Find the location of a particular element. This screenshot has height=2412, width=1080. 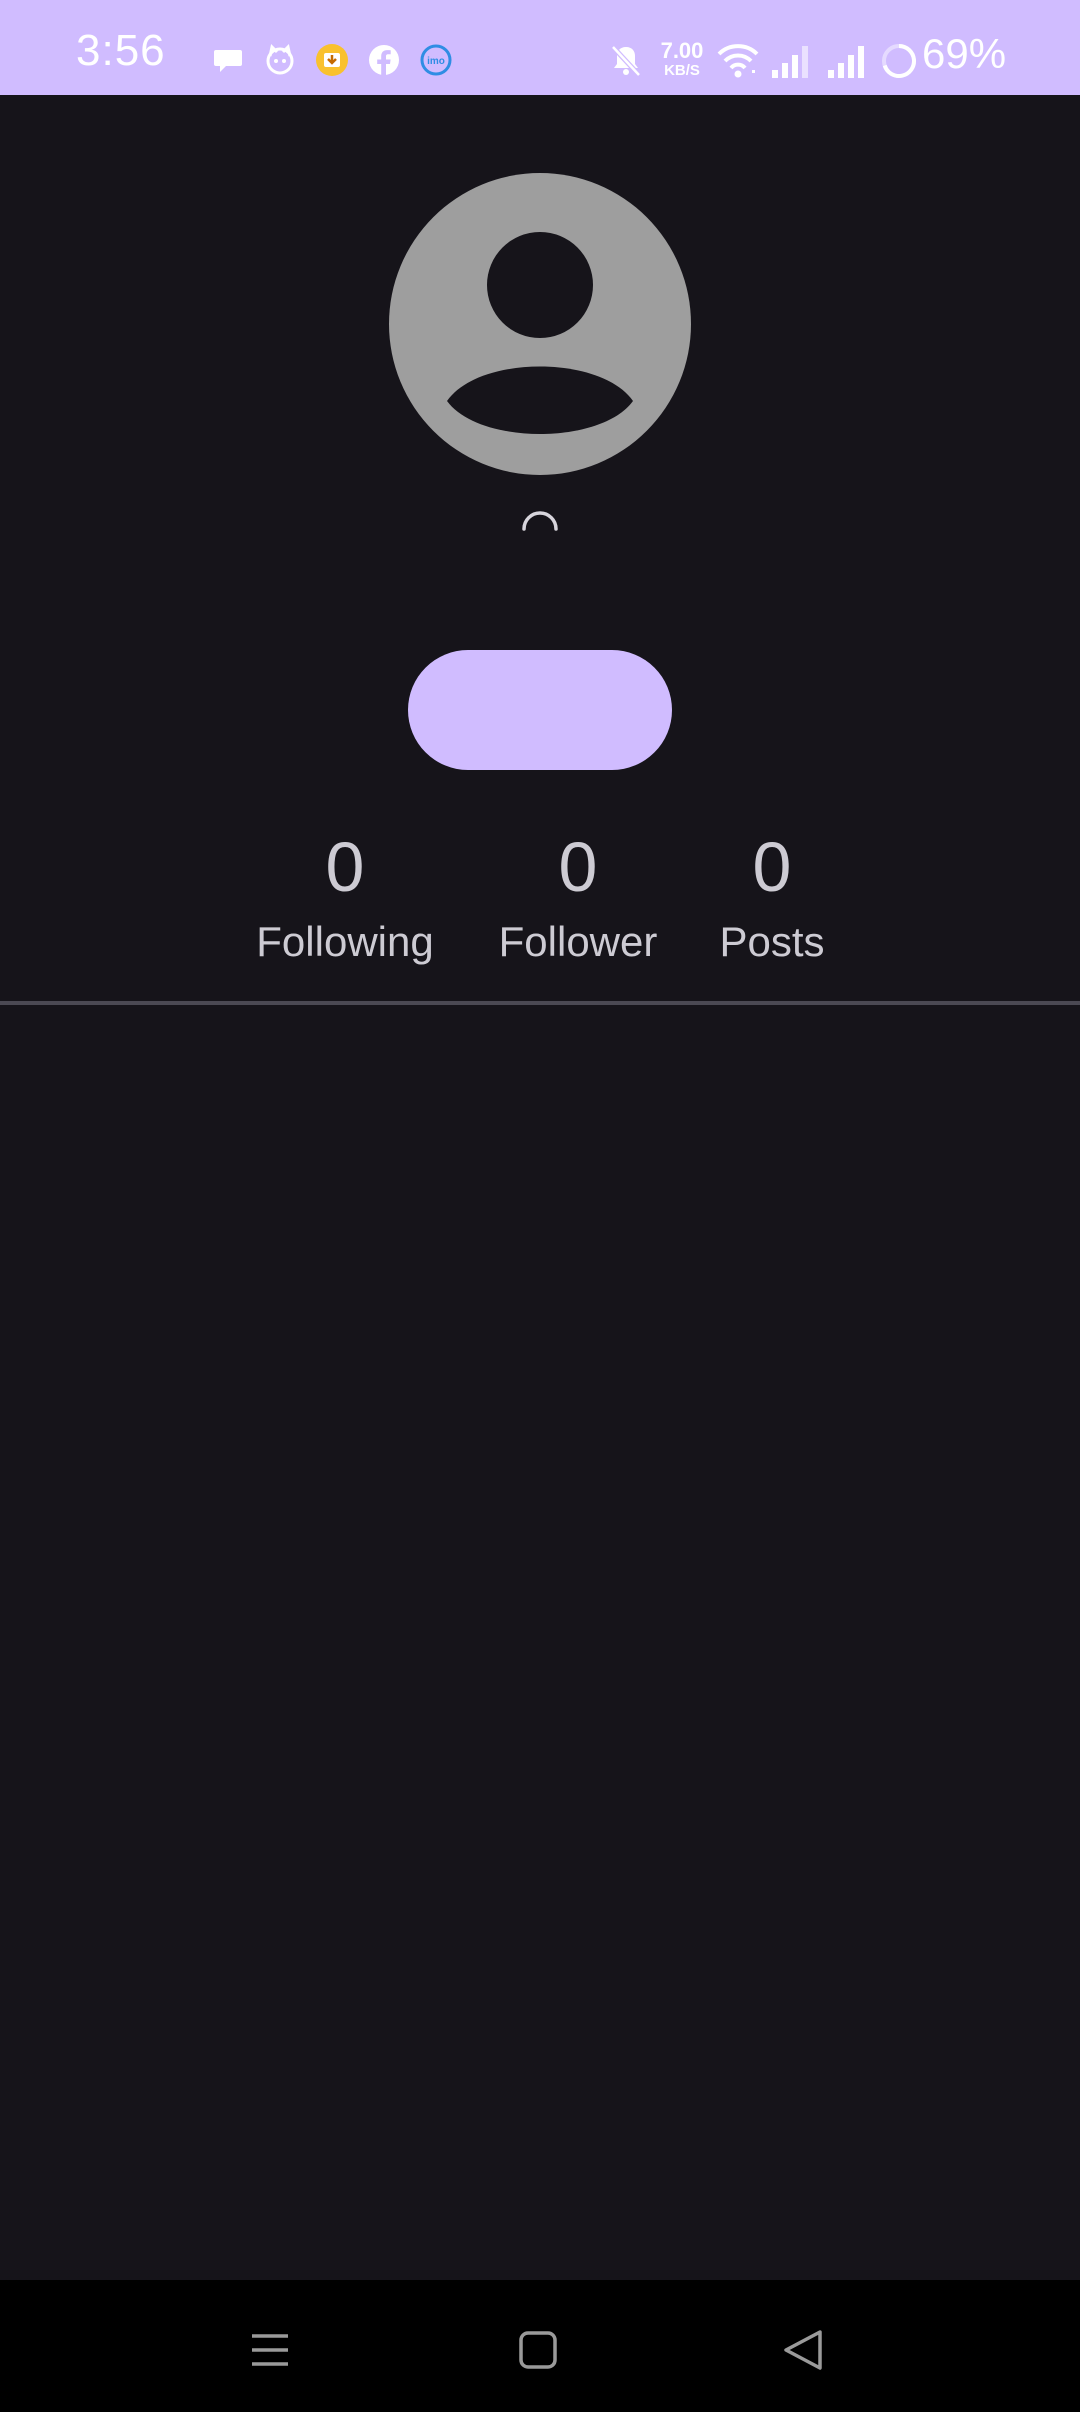

battery-percent: 69% is located at coordinates (964, 53).